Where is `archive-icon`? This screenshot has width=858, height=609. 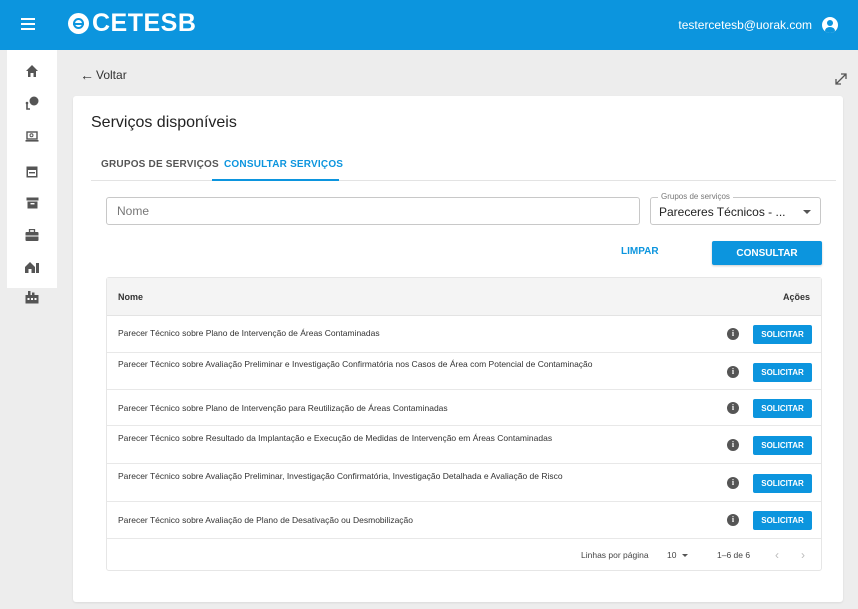
archive-icon is located at coordinates (32, 203).